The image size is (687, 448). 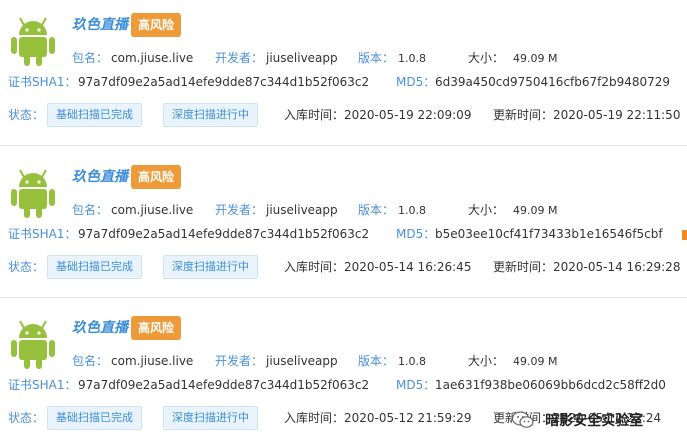 What do you see at coordinates (408, 418) in the screenshot?
I see `import-time-value: 2020-05-12 21:59:29` at bounding box center [408, 418].